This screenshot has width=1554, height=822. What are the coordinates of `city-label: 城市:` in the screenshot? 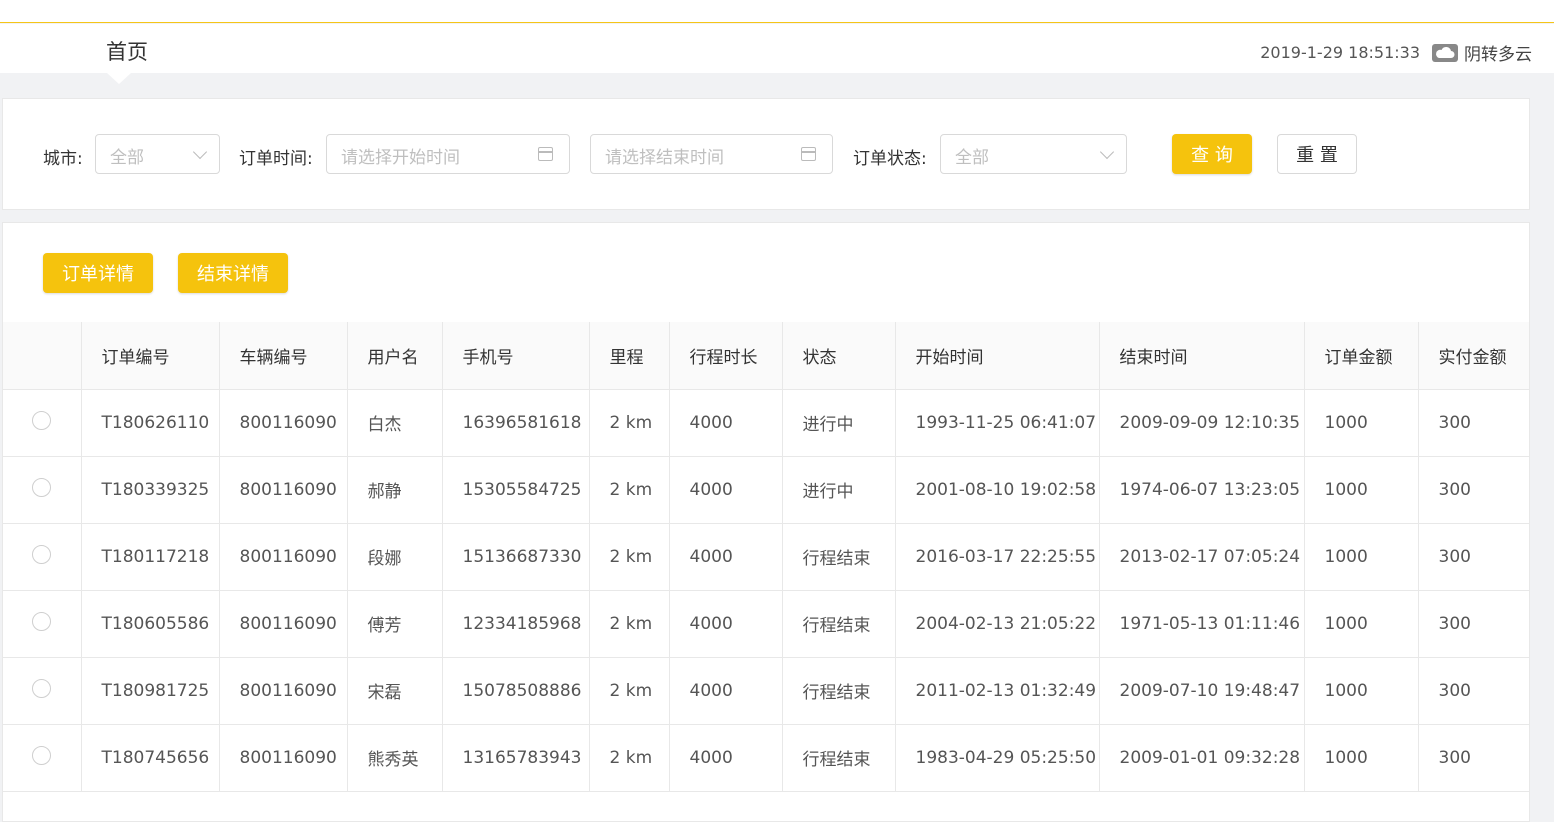 It's located at (63, 159).